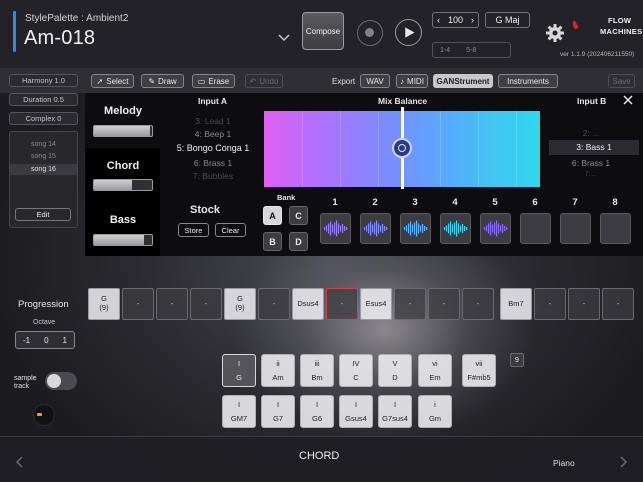  What do you see at coordinates (408, 32) in the screenshot?
I see `play-button` at bounding box center [408, 32].